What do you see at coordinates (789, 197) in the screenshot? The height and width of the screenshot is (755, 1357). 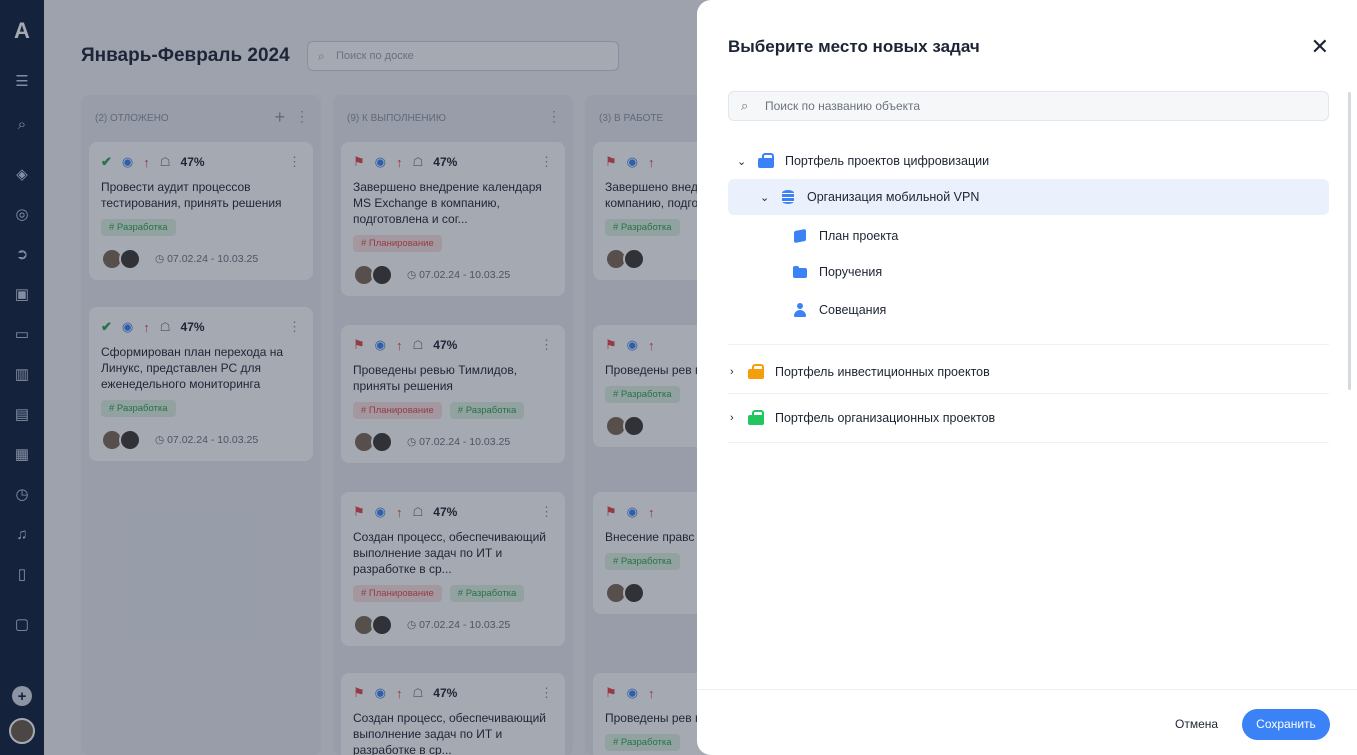 I see `database-icon` at bounding box center [789, 197].